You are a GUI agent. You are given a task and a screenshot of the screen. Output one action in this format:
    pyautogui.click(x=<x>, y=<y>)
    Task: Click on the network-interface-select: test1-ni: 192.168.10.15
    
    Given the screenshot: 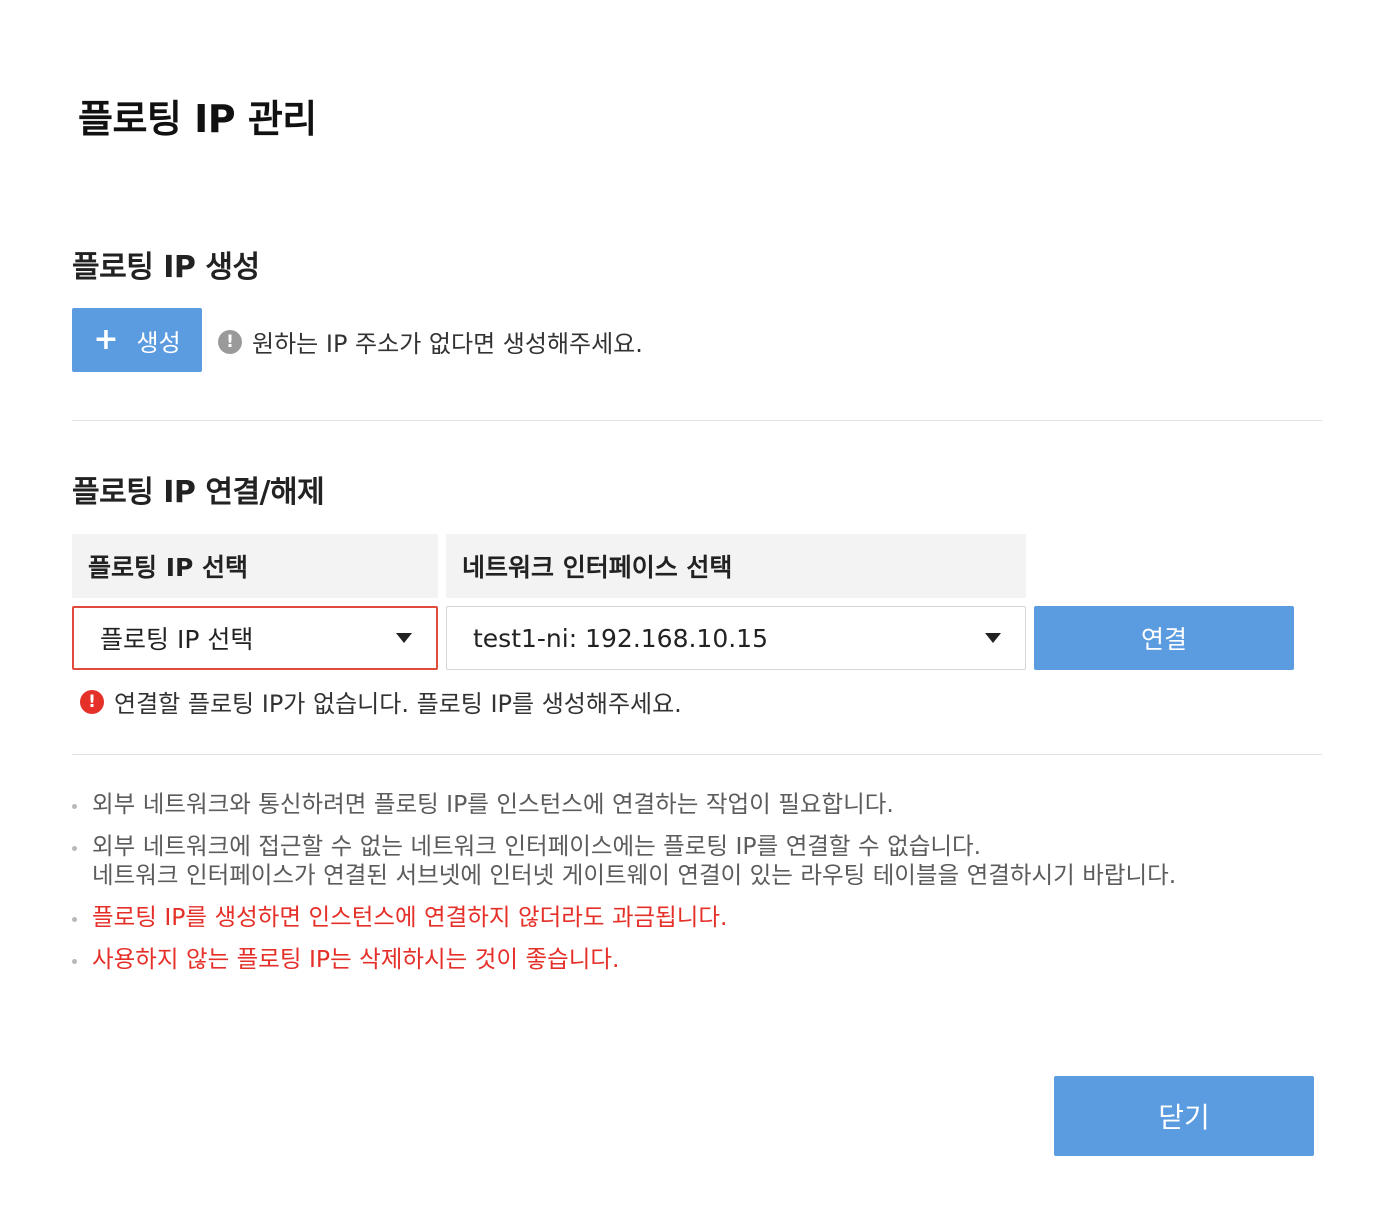 What is the action you would take?
    pyautogui.click(x=736, y=638)
    